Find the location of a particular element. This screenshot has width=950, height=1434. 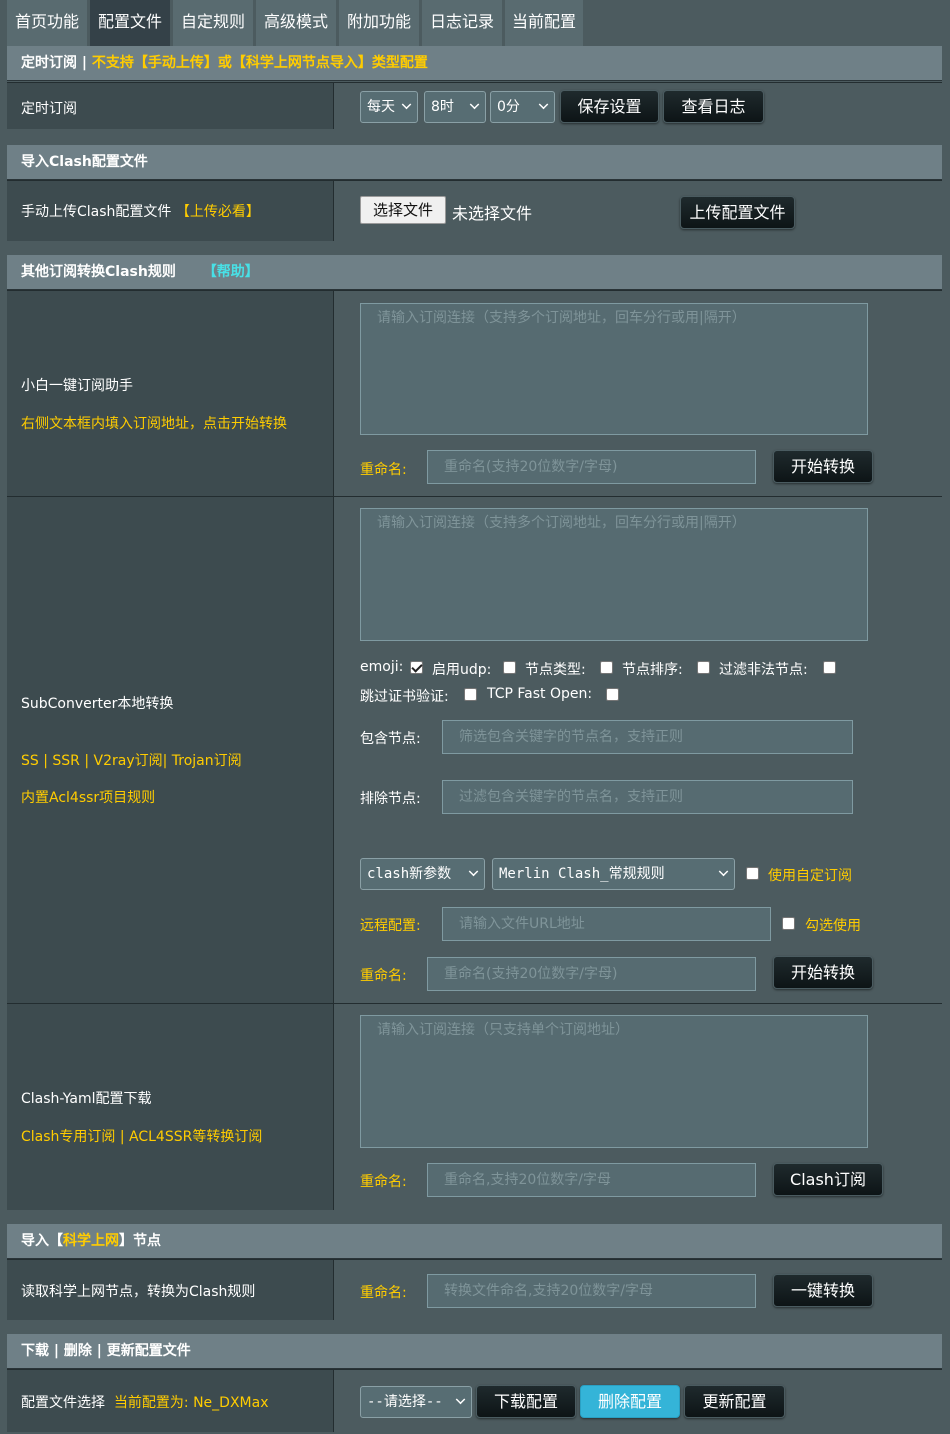

node-sort-label: 节点排序: is located at coordinates (652, 670).